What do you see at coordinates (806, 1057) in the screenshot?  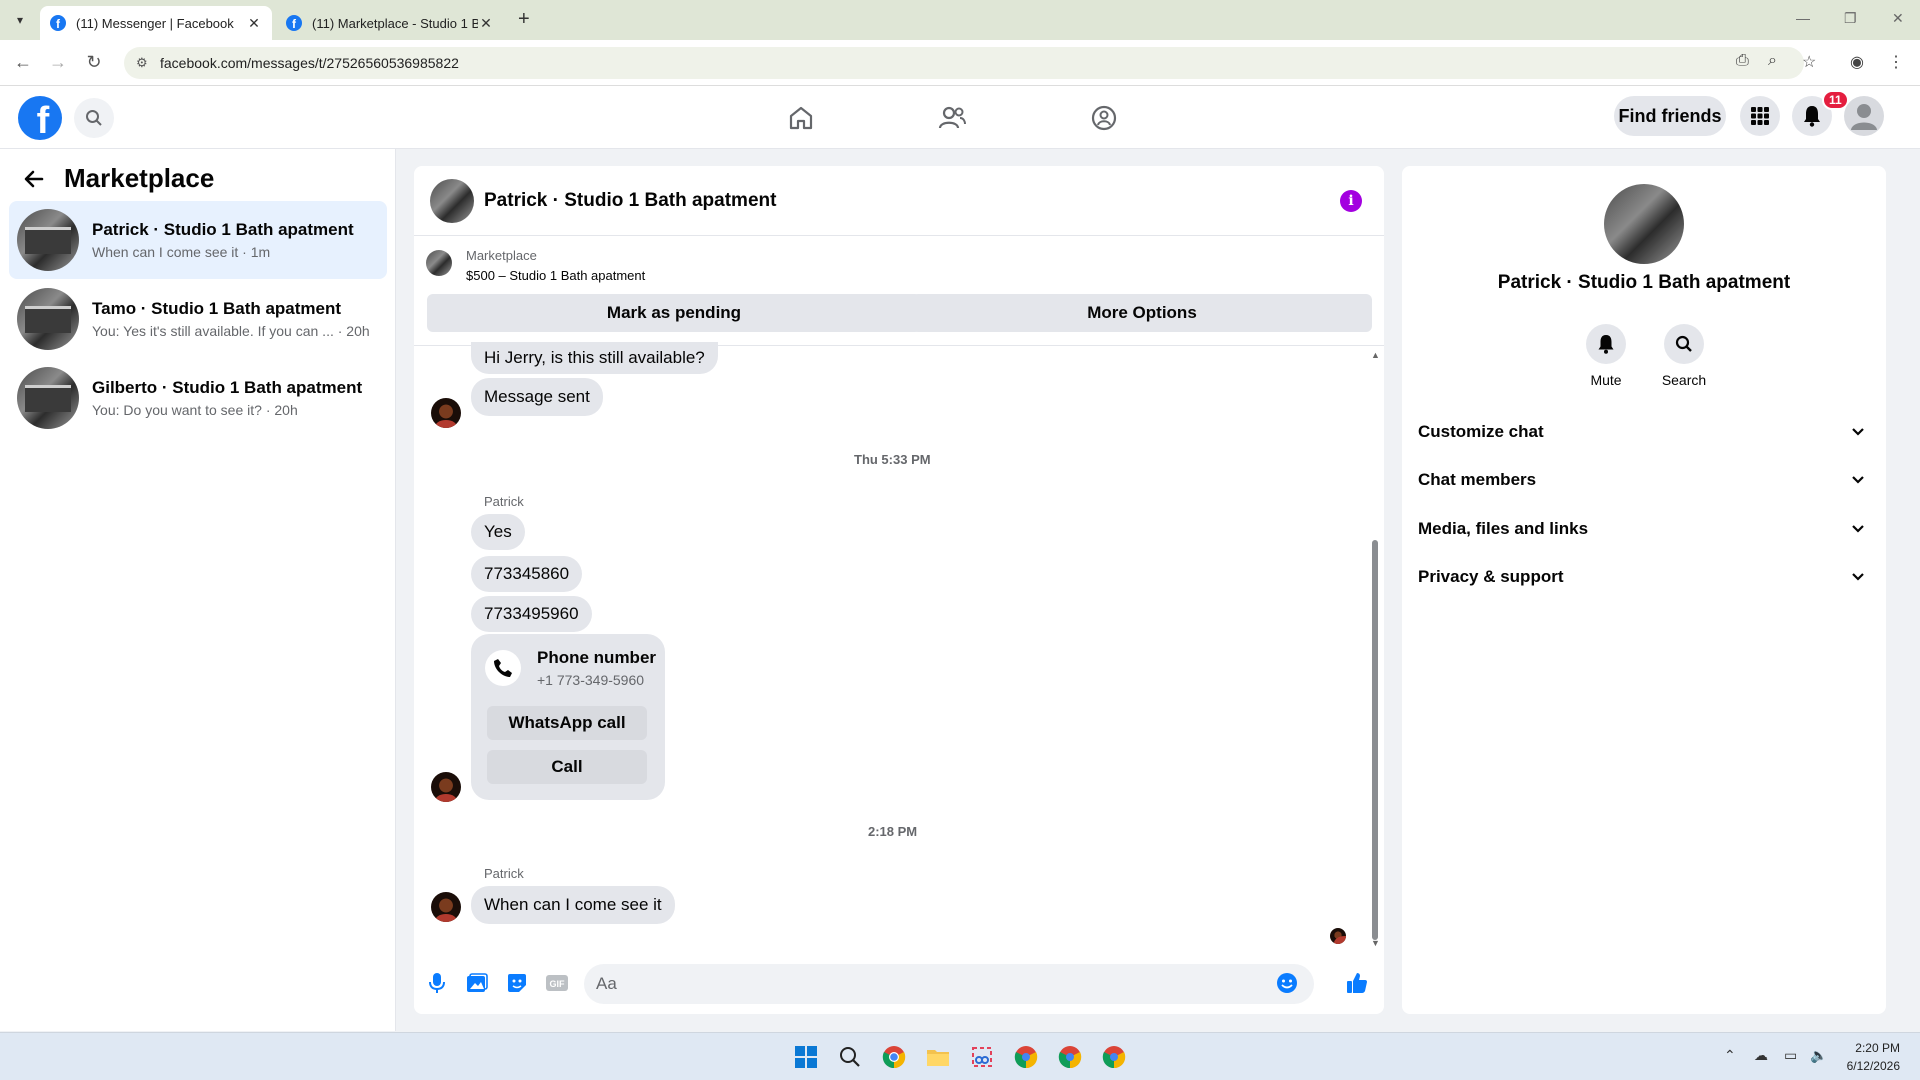 I see `windows-start-icon` at bounding box center [806, 1057].